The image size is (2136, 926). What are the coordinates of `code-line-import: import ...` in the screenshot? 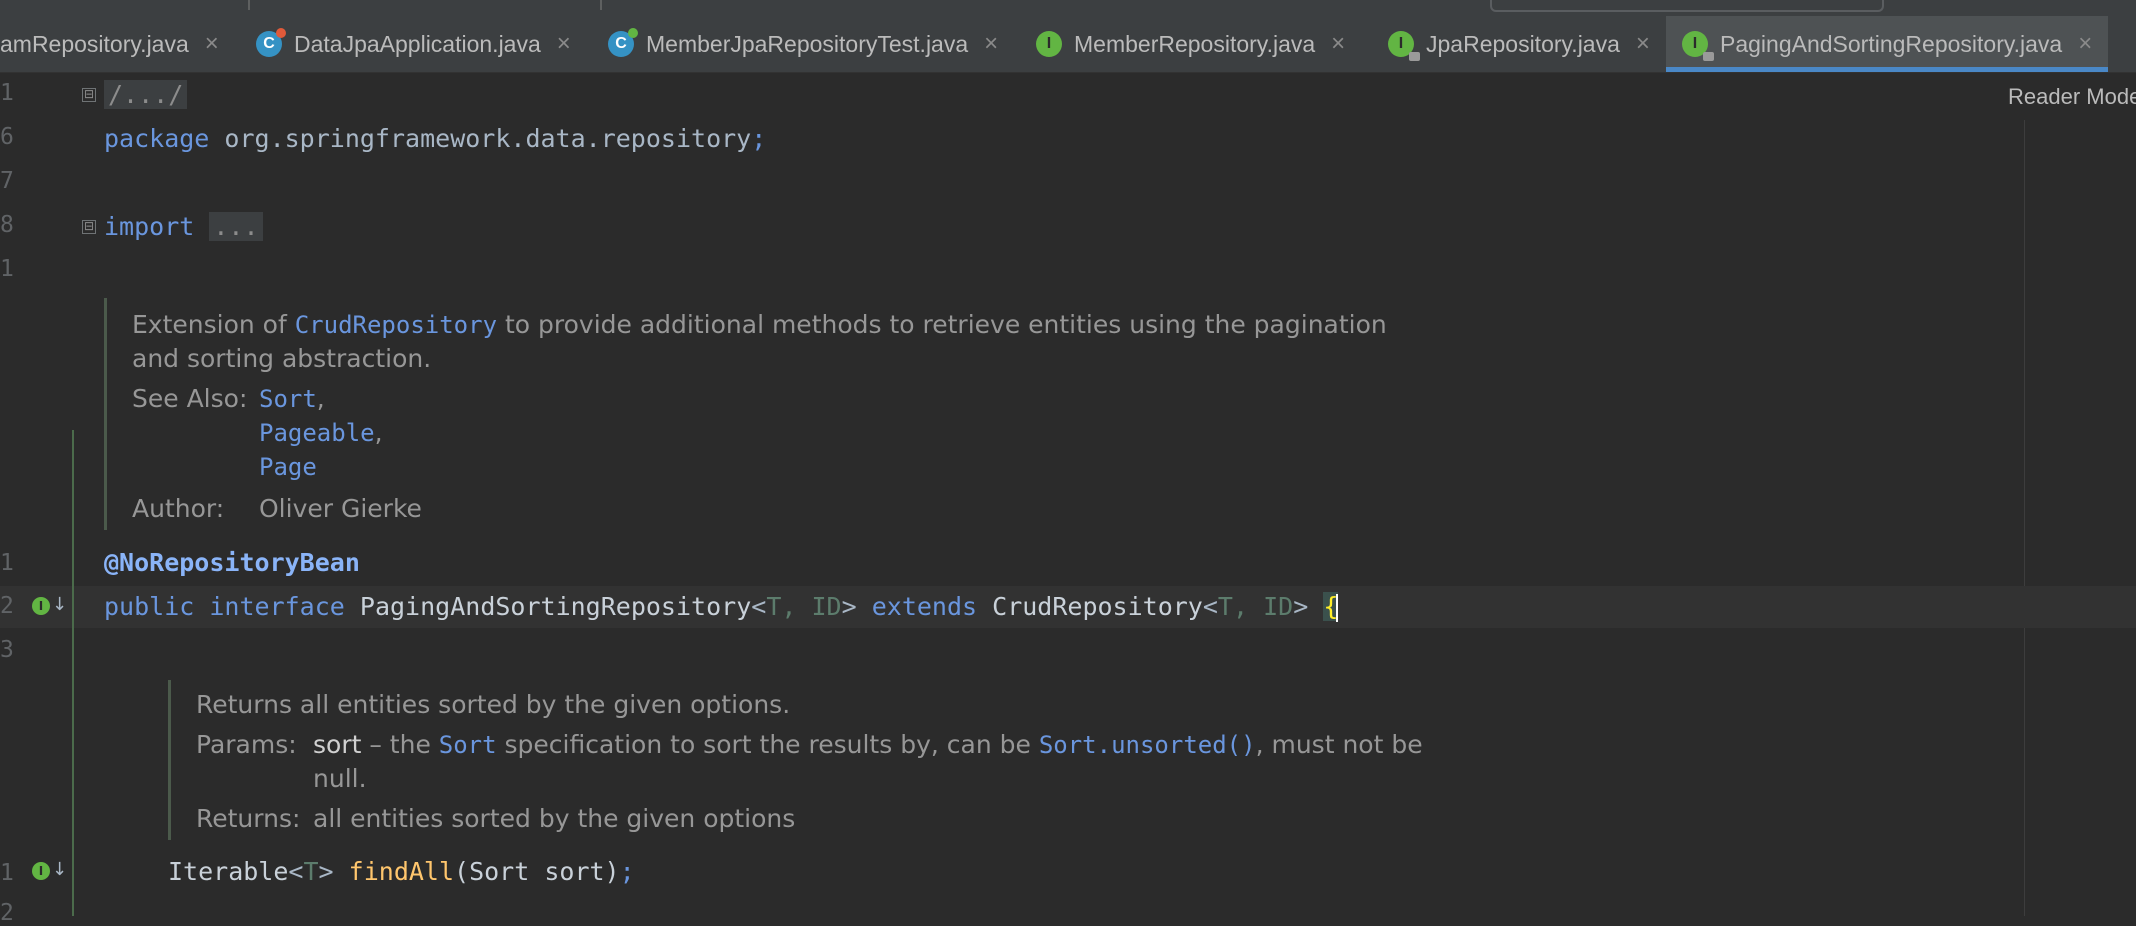 It's located at (183, 226).